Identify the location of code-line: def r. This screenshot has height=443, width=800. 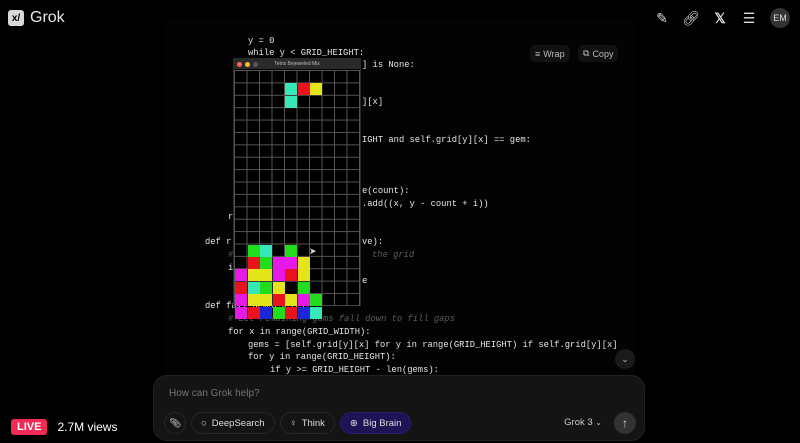
(218, 242).